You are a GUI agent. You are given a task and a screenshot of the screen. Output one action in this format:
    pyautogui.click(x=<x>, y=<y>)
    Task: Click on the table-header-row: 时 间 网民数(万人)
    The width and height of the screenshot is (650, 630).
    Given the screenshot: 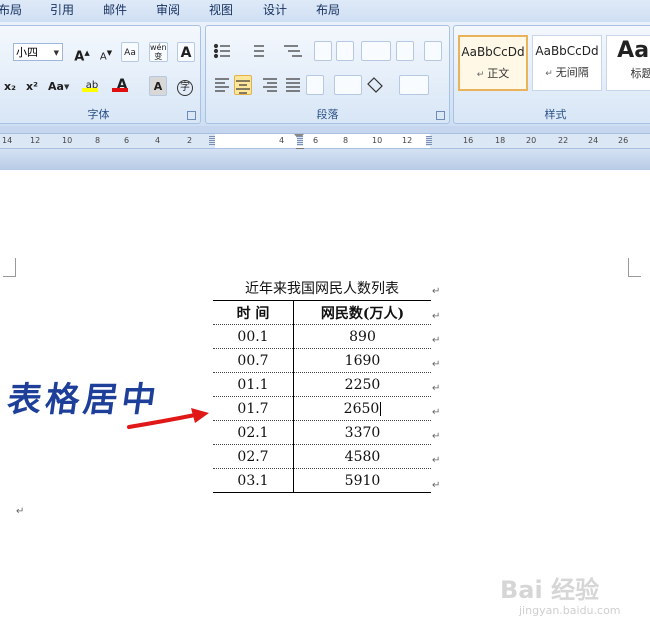 What is the action you would take?
    pyautogui.click(x=322, y=313)
    